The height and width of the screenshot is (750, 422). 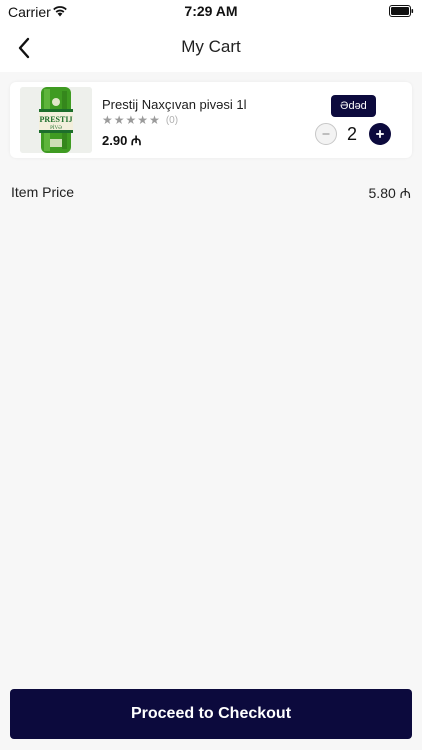 What do you see at coordinates (211, 714) in the screenshot?
I see `proceed-to-checkout-button: Proceed to Checkout` at bounding box center [211, 714].